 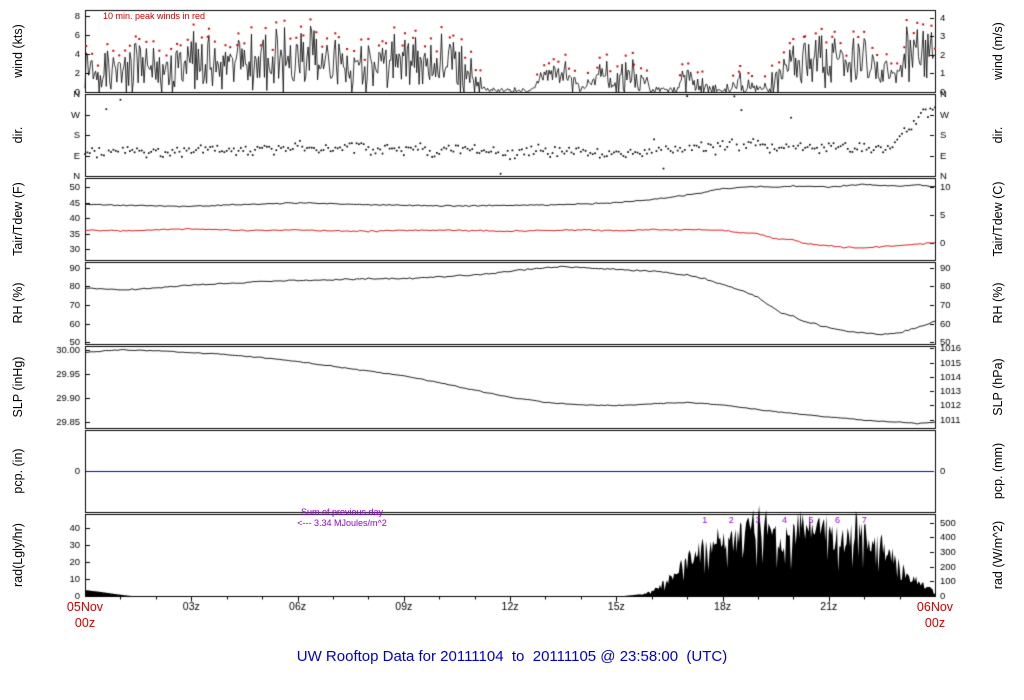 I want to click on rad-sum-line1: Sum of previous day, so click(x=342, y=512).